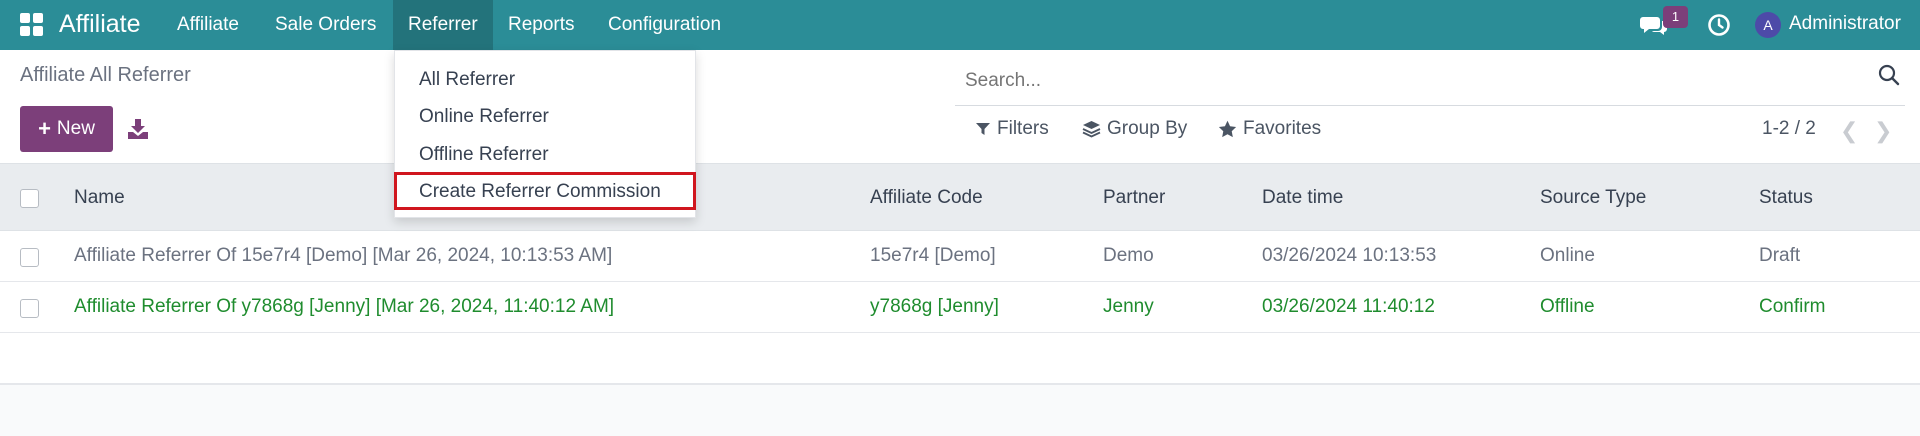 The height and width of the screenshot is (436, 1920). I want to click on row-status: Draft, so click(1780, 255).